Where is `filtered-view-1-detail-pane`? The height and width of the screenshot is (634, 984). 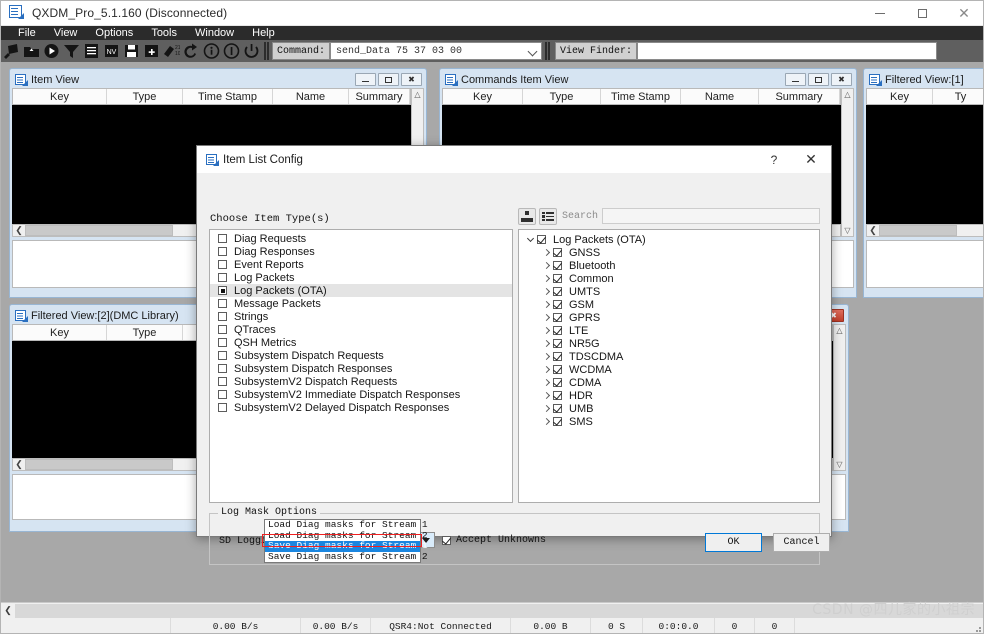 filtered-view-1-detail-pane is located at coordinates (924, 264).